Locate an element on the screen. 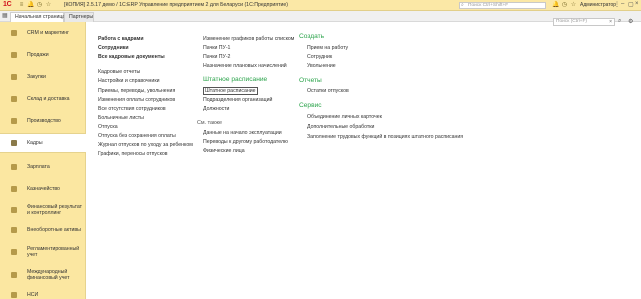 Image resolution: width=641 pixels, height=299 pixels. notifications-icon: 🔔 is located at coordinates (30, 5).